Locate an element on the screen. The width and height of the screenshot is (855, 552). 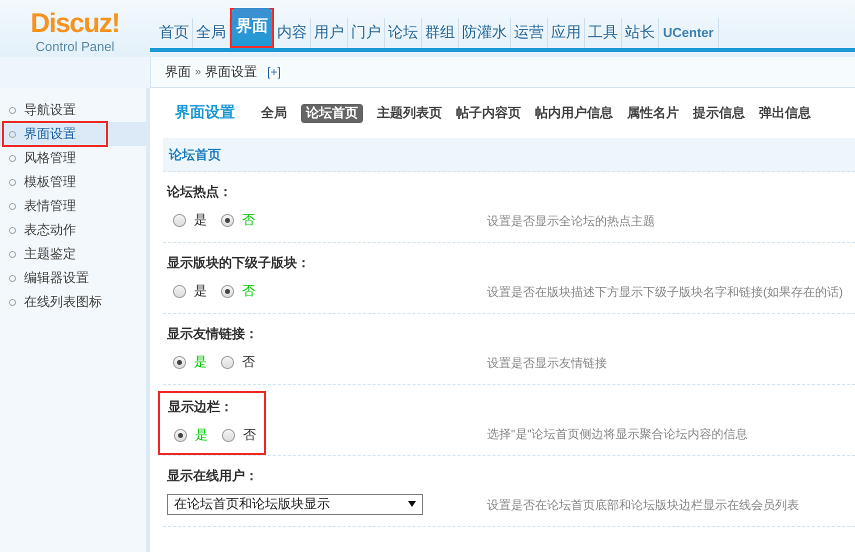
section-tab: 弹出信息 is located at coordinates (785, 113).